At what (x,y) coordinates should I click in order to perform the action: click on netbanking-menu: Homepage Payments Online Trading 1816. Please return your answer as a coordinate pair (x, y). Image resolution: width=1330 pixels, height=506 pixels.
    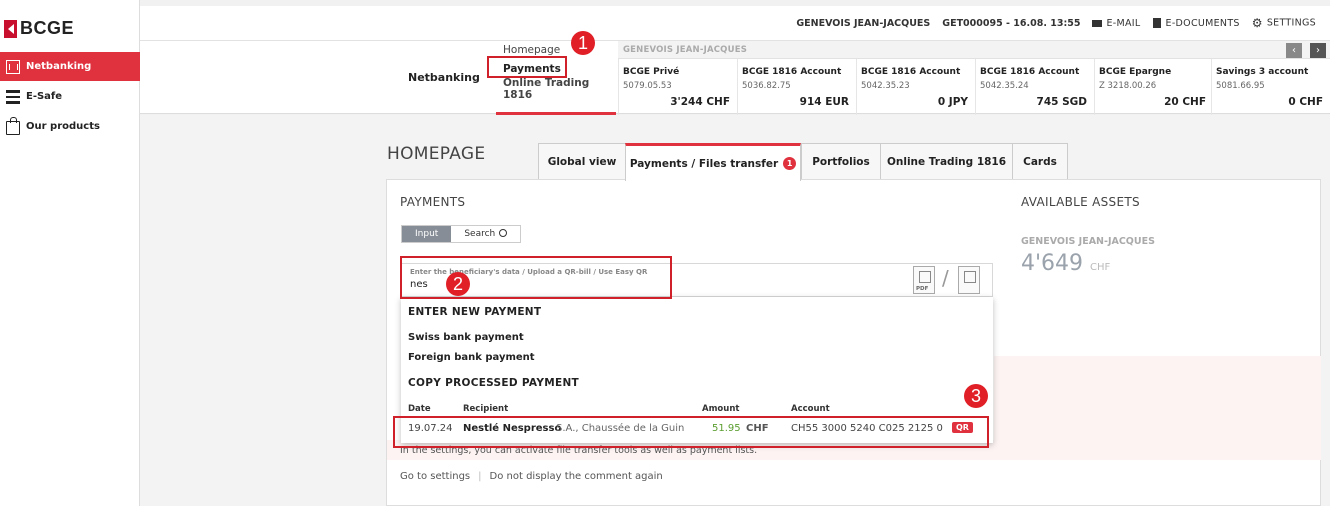
    Looking at the image, I should click on (556, 78).